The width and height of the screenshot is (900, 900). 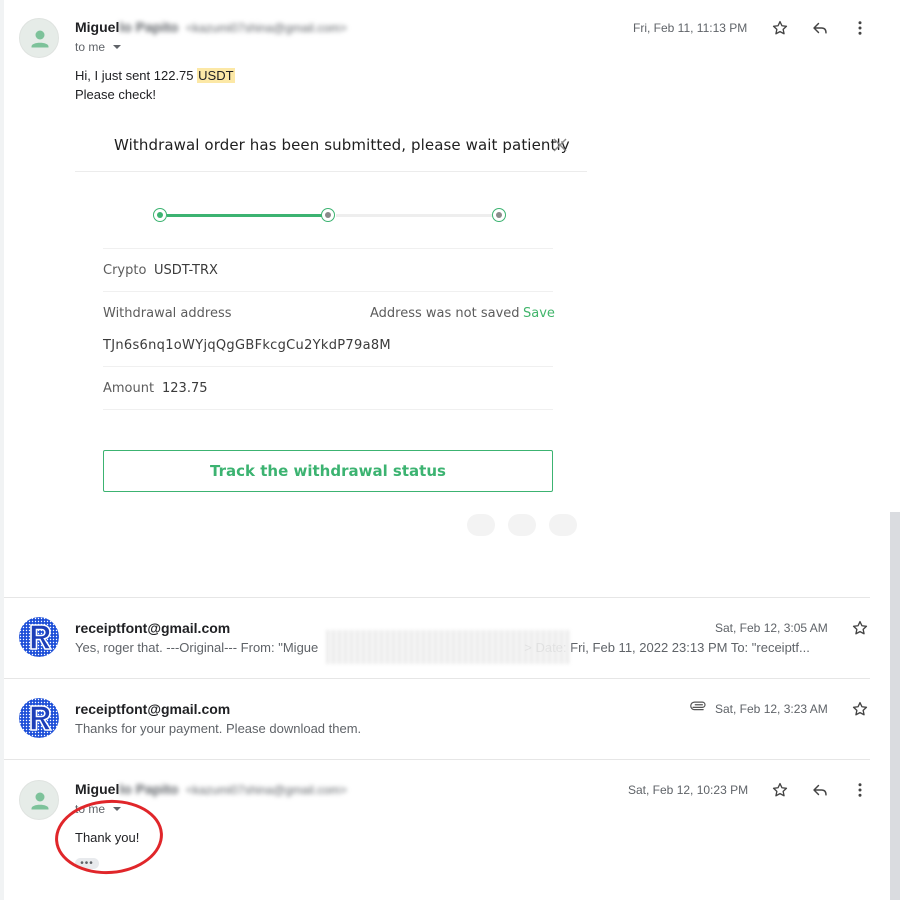 I want to click on progress-bar-empty, so click(x=414, y=215).